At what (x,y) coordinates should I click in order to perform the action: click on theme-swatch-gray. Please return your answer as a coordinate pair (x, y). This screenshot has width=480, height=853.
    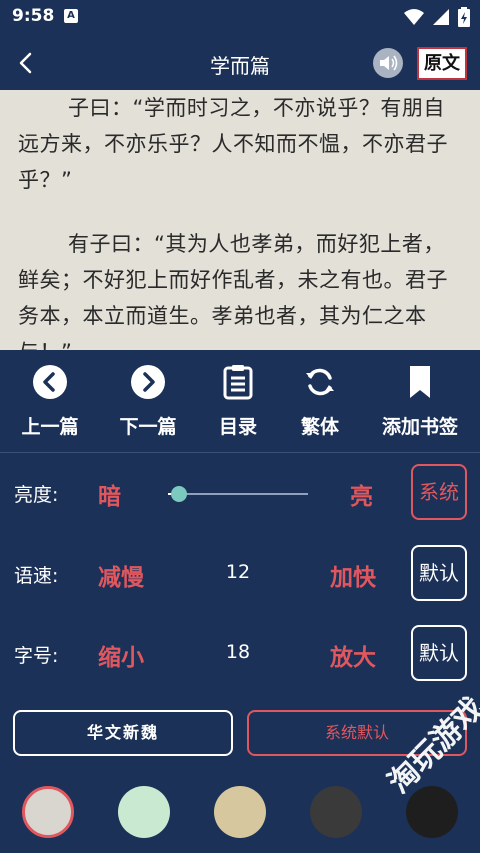
    Looking at the image, I should click on (48, 812).